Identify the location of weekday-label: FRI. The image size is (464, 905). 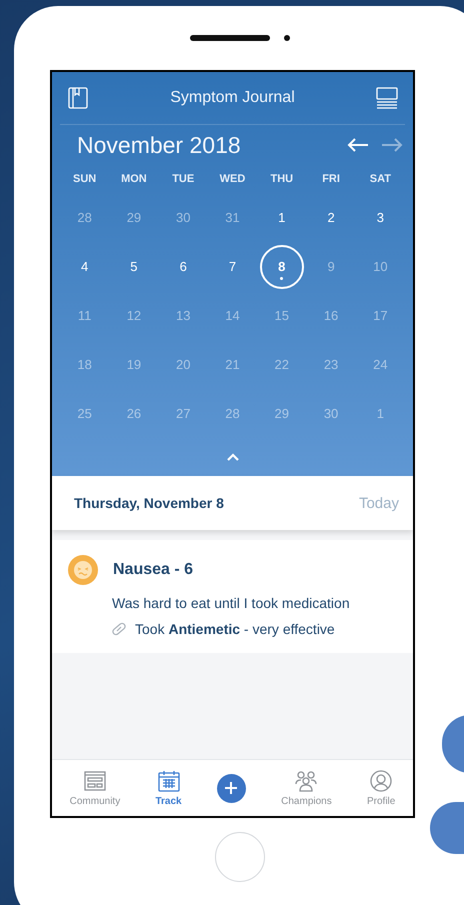
(331, 179).